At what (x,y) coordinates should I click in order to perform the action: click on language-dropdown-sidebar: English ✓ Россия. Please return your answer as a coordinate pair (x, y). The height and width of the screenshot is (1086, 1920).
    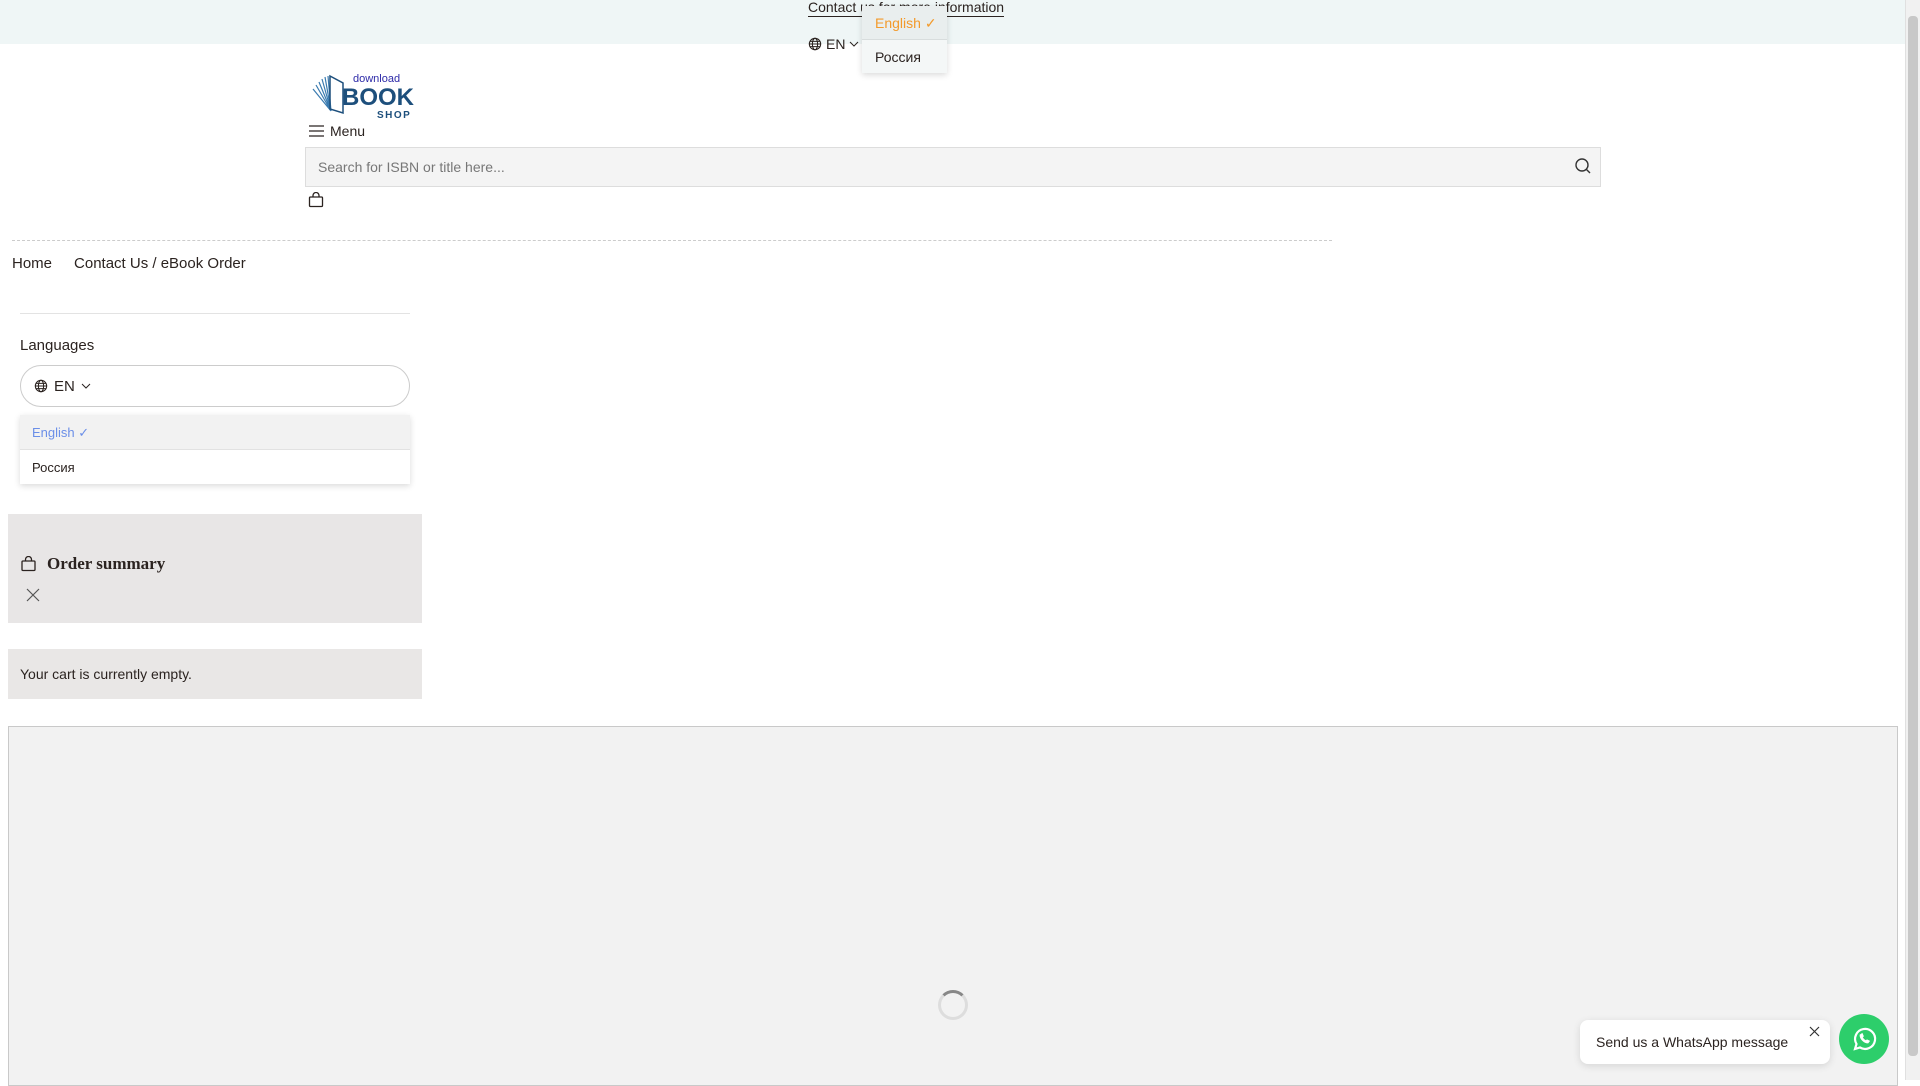
    Looking at the image, I should click on (215, 449).